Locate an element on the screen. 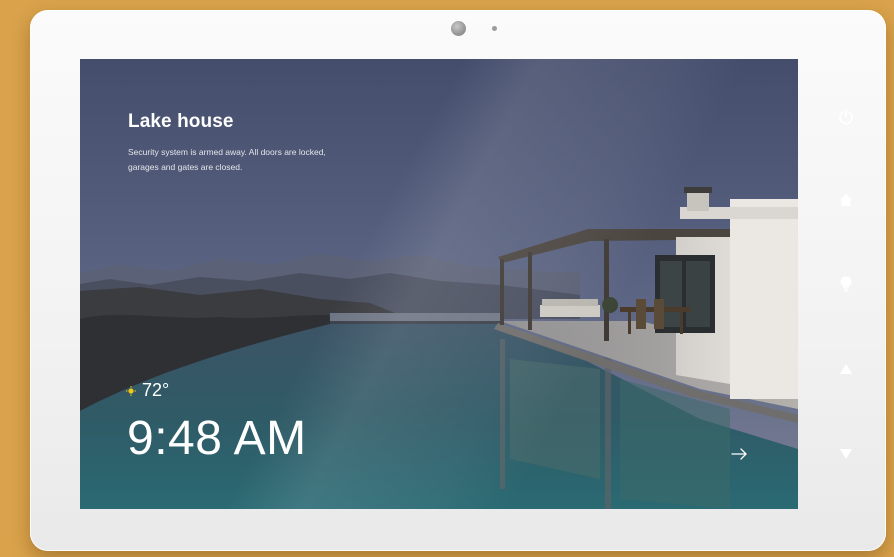 This screenshot has height=557, width=894. arrow-down-icon is located at coordinates (846, 454).